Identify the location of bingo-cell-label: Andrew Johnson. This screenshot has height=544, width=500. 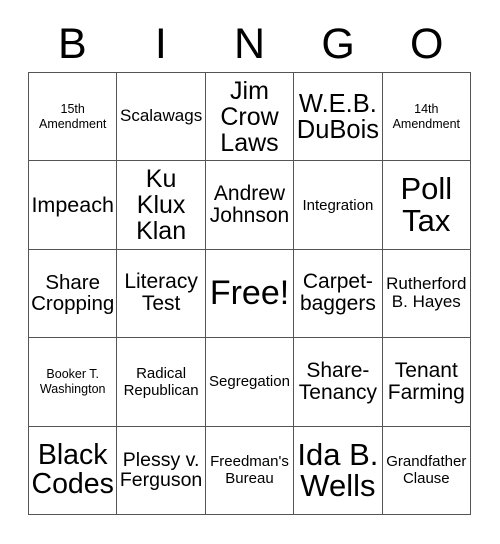
(249, 204).